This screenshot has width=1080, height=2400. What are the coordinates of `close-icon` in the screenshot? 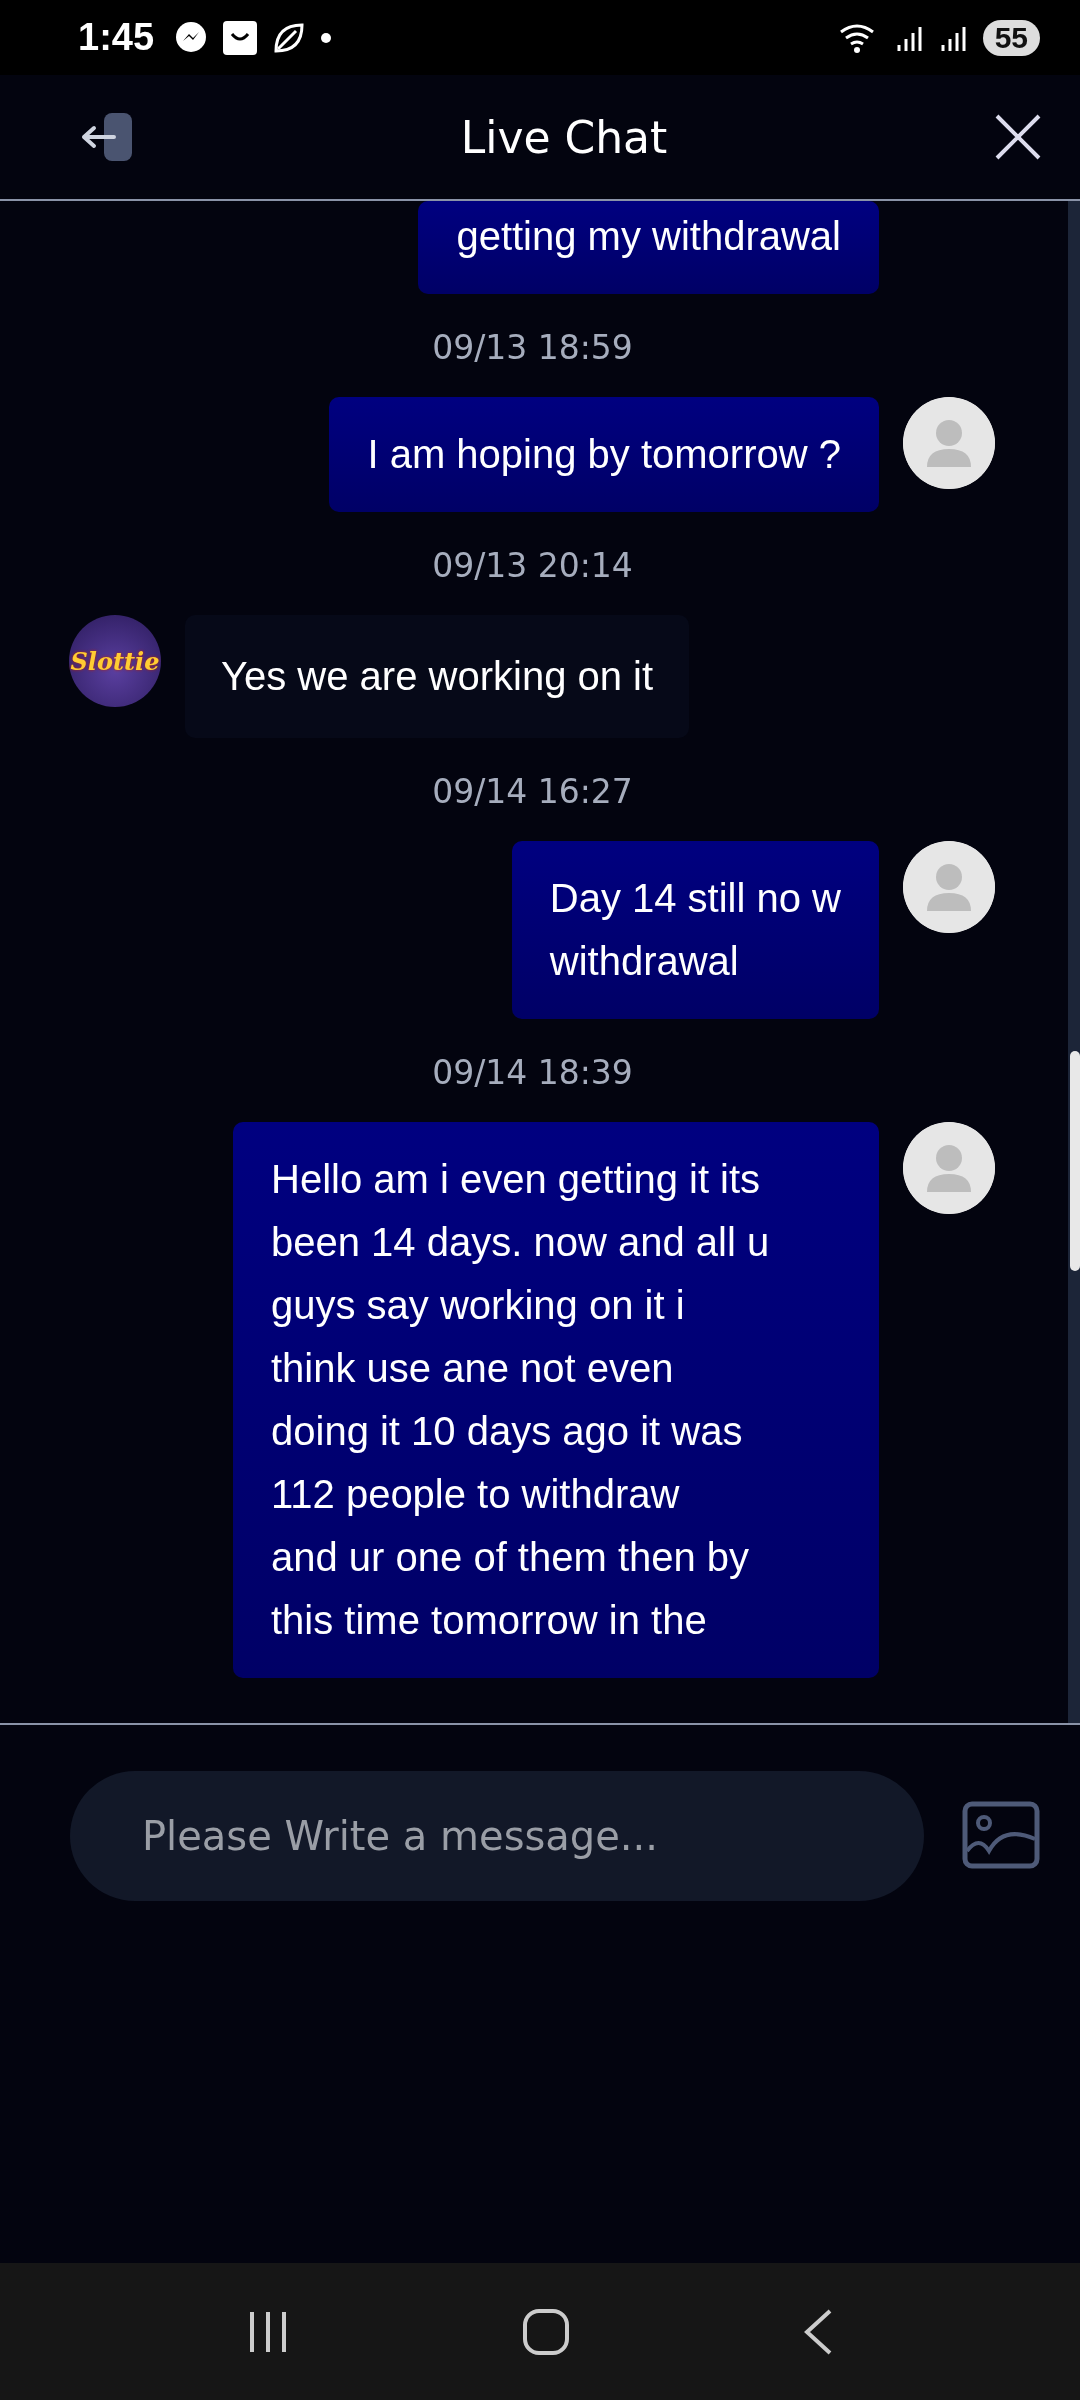 It's located at (1018, 137).